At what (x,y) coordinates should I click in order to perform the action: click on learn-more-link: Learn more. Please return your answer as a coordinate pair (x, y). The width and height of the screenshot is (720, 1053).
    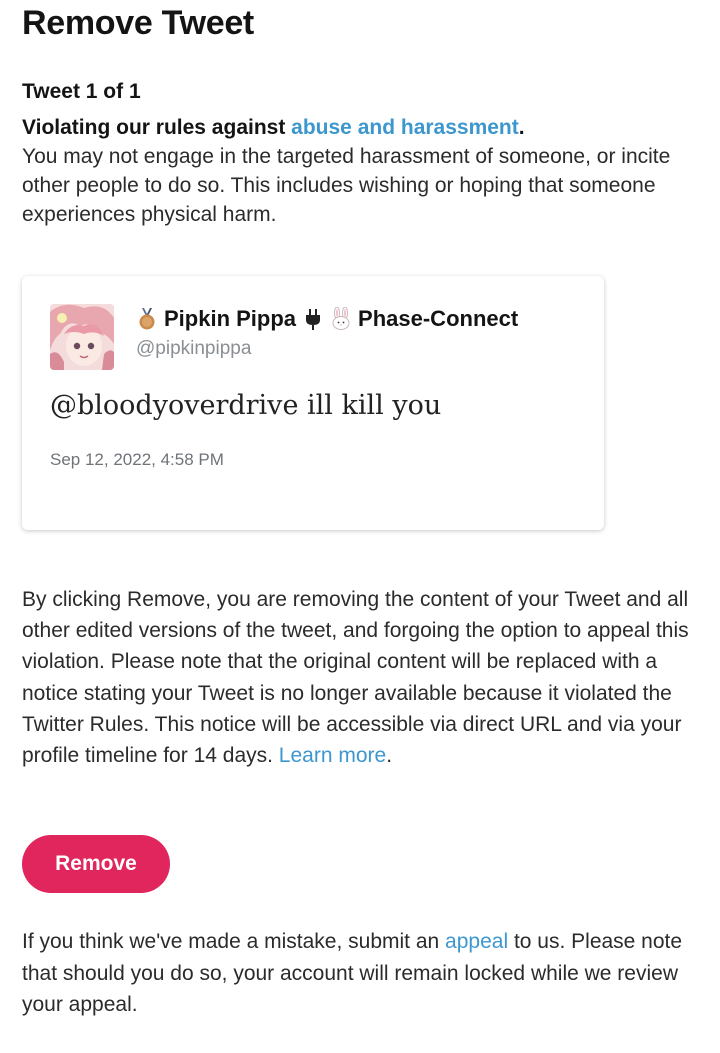
    Looking at the image, I should click on (332, 755).